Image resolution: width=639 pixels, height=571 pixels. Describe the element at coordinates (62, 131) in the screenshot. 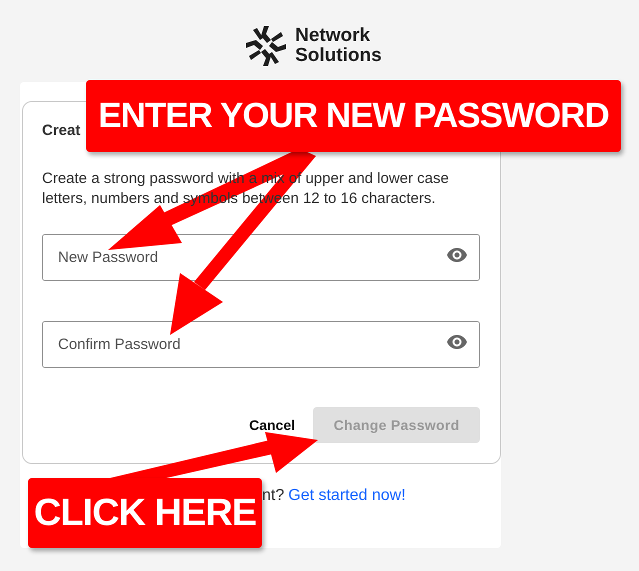

I see `card-title: Creat` at that location.